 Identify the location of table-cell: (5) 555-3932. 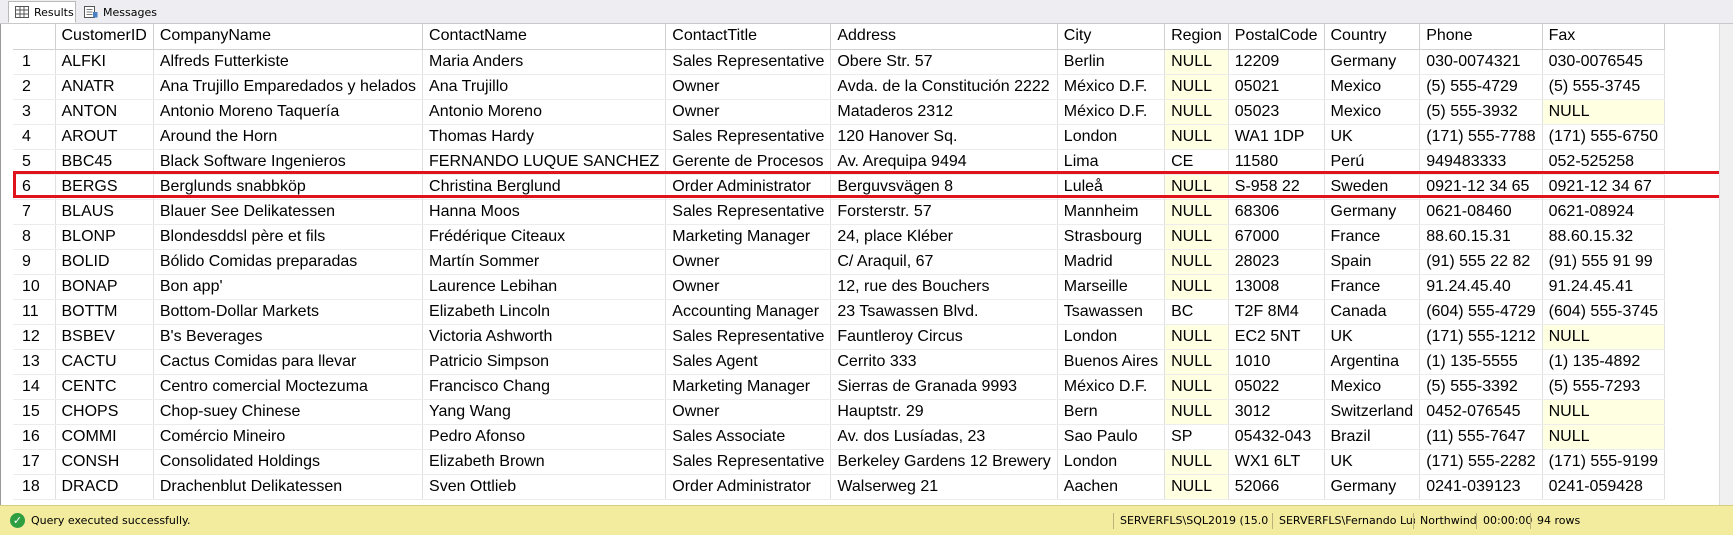
(1481, 112).